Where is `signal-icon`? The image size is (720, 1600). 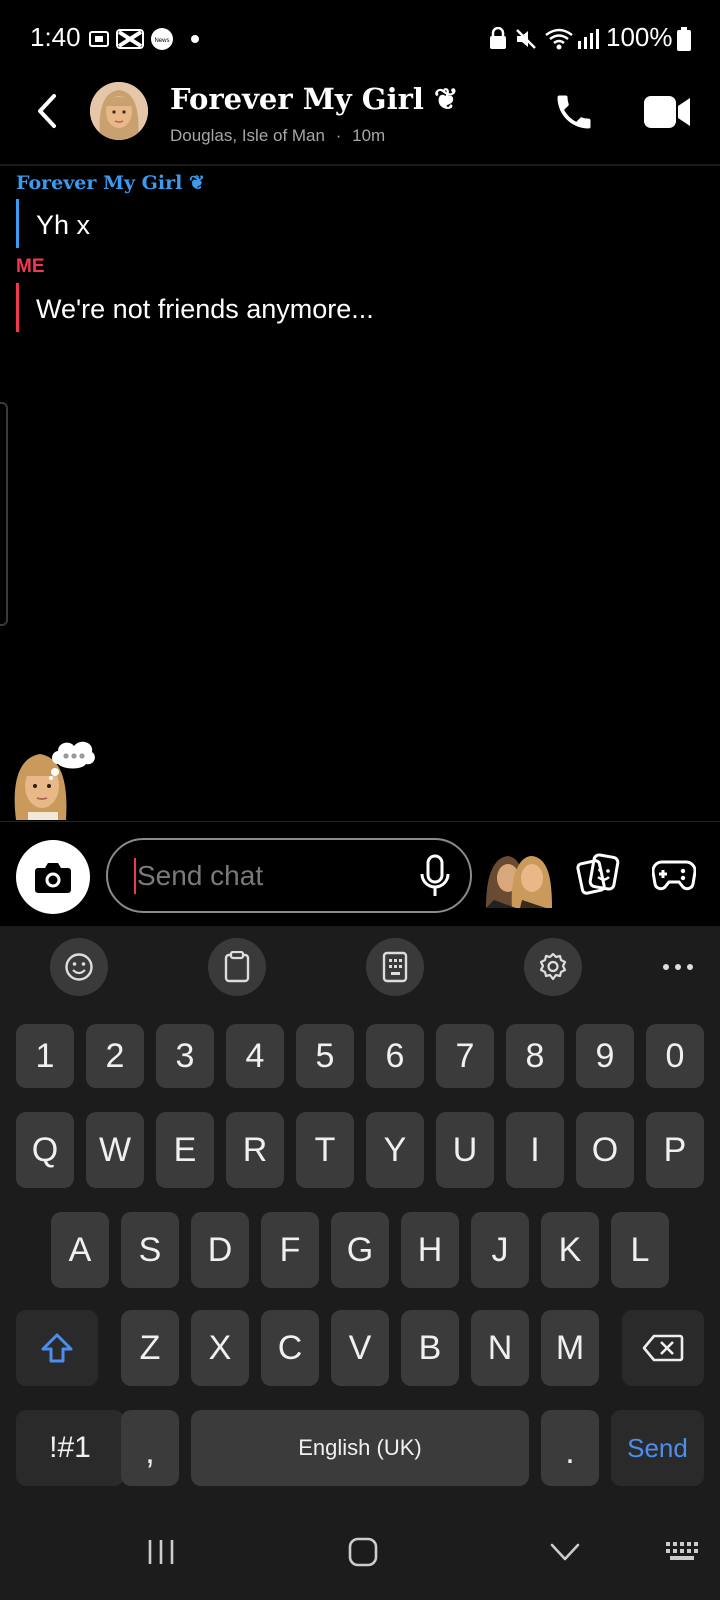 signal-icon is located at coordinates (589, 39).